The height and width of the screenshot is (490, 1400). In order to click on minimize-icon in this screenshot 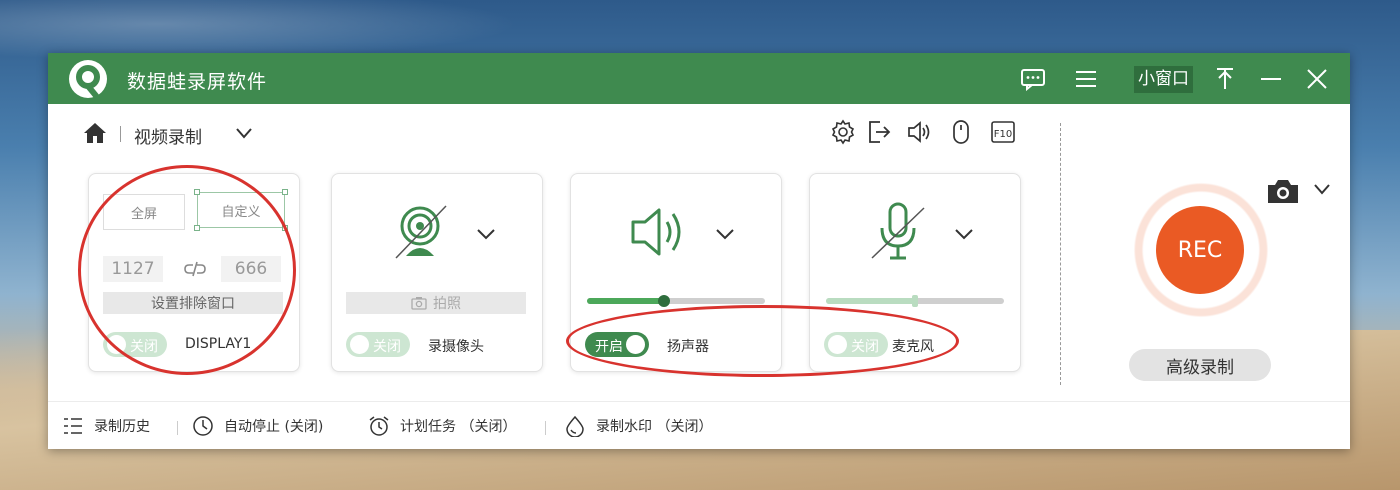, I will do `click(1271, 79)`.